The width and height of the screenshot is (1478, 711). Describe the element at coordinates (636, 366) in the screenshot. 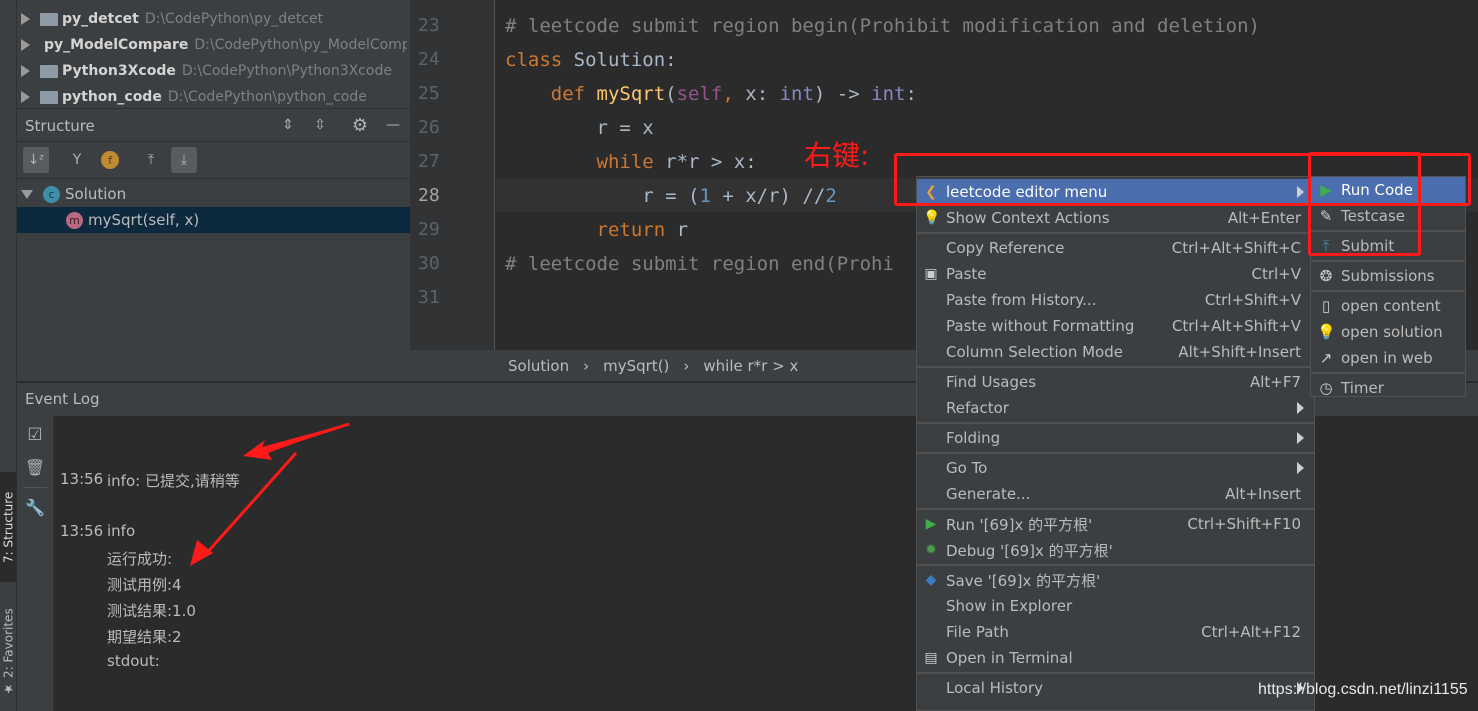

I see `breadcrumb-item: mySqrt()` at that location.